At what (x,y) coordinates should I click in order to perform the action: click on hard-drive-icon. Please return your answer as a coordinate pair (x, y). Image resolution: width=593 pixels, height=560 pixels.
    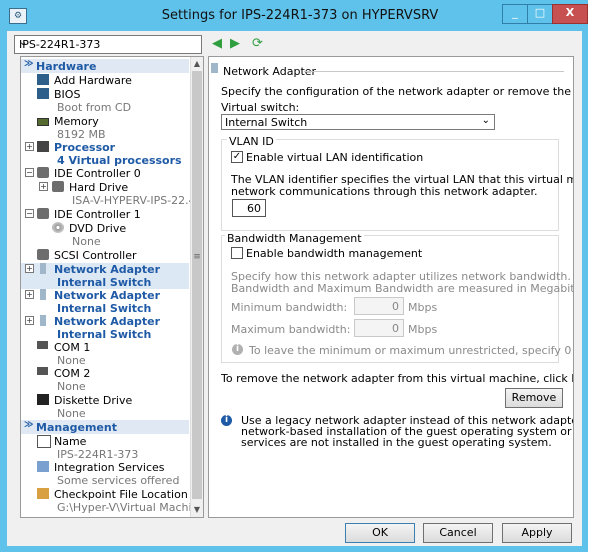
    Looking at the image, I should click on (58, 186).